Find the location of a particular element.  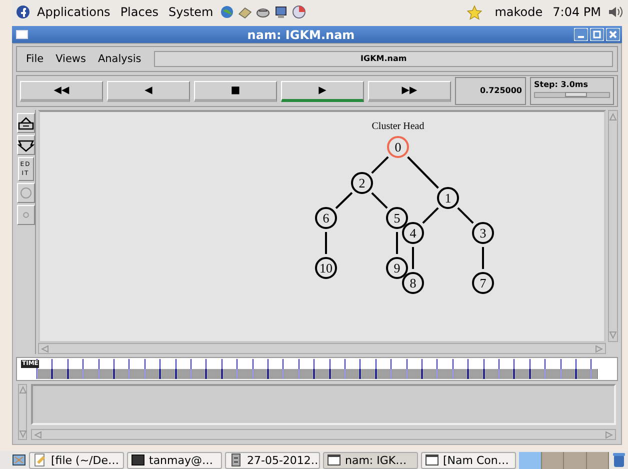

small-circle-tool-button is located at coordinates (25, 215).